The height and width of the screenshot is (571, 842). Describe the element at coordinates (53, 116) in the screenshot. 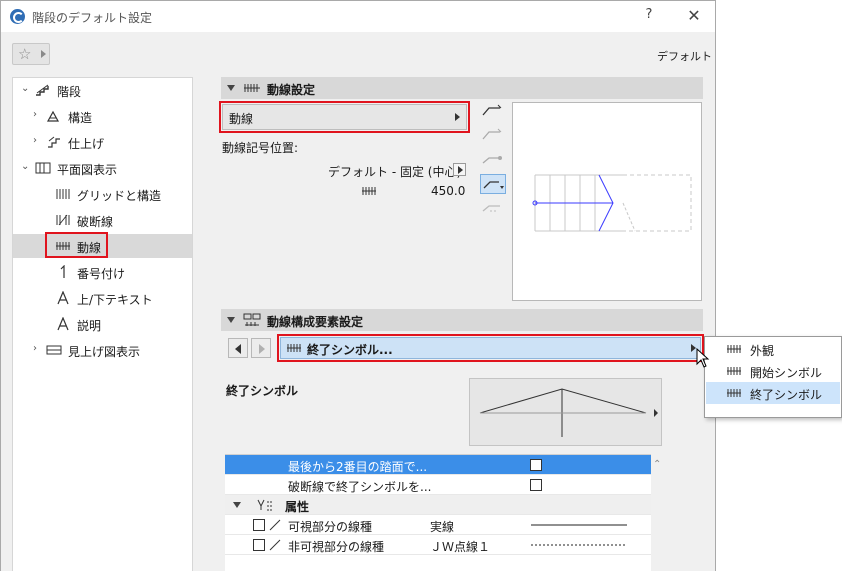

I see `structure-icon` at that location.